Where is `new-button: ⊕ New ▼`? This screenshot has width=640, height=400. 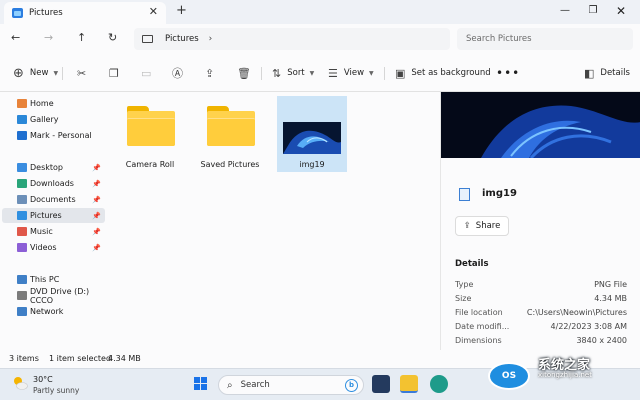
new-button: ⊕ New ▼ is located at coordinates (35, 73).